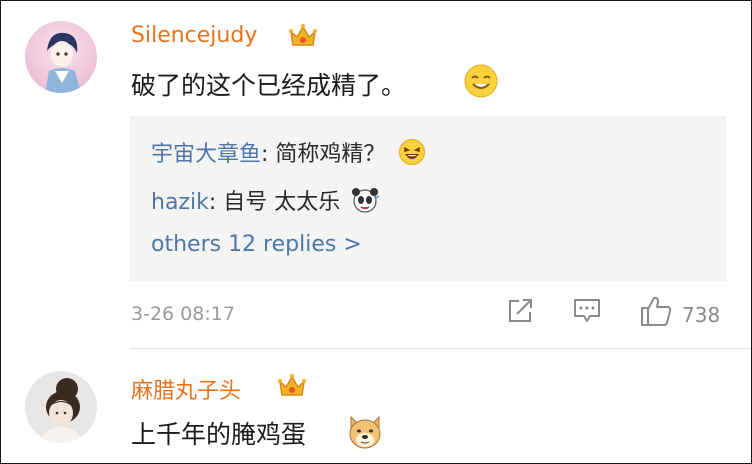  I want to click on divider, so click(440, 348).